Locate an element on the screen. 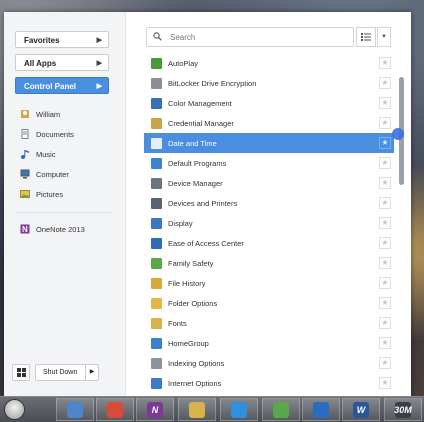  internet-explorer-app is located at coordinates (239, 409).